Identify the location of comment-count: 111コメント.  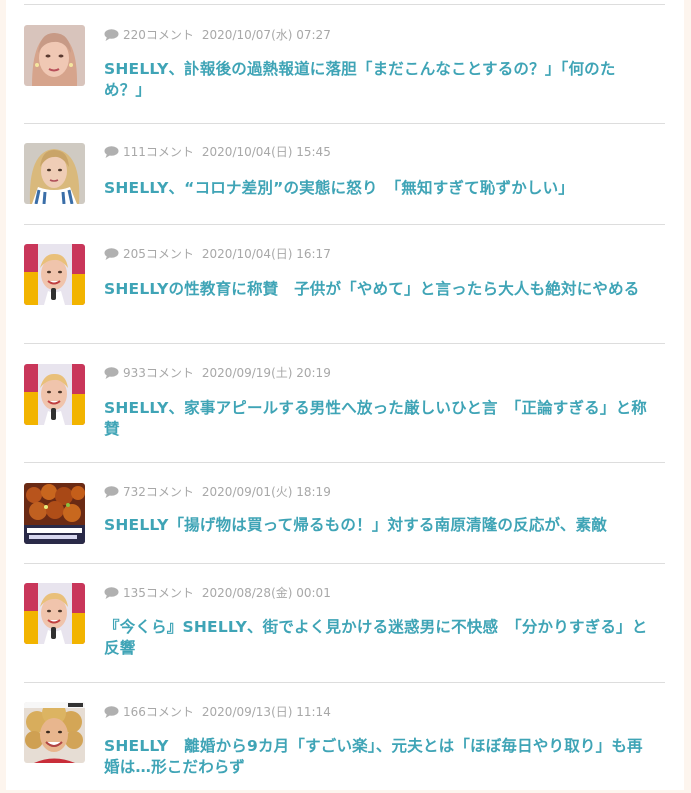
(158, 152).